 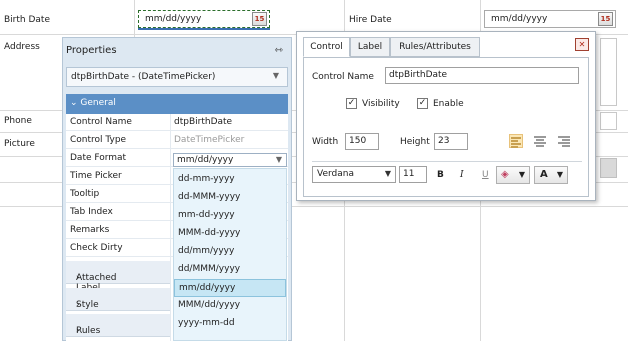 I want to click on tab-rules-attributes: Rules/Attributes, so click(x=435, y=47).